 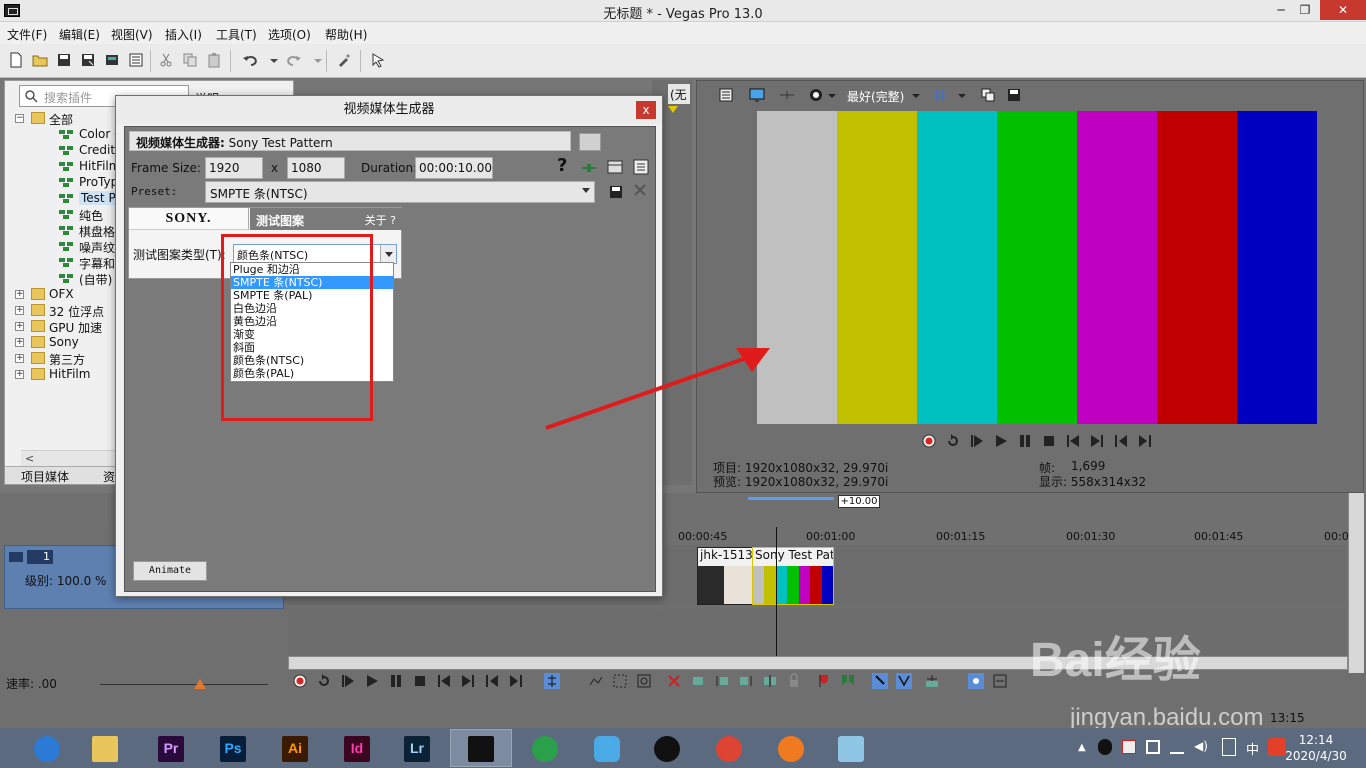 What do you see at coordinates (962, 95) in the screenshot?
I see `overlays-dropdown-icon` at bounding box center [962, 95].